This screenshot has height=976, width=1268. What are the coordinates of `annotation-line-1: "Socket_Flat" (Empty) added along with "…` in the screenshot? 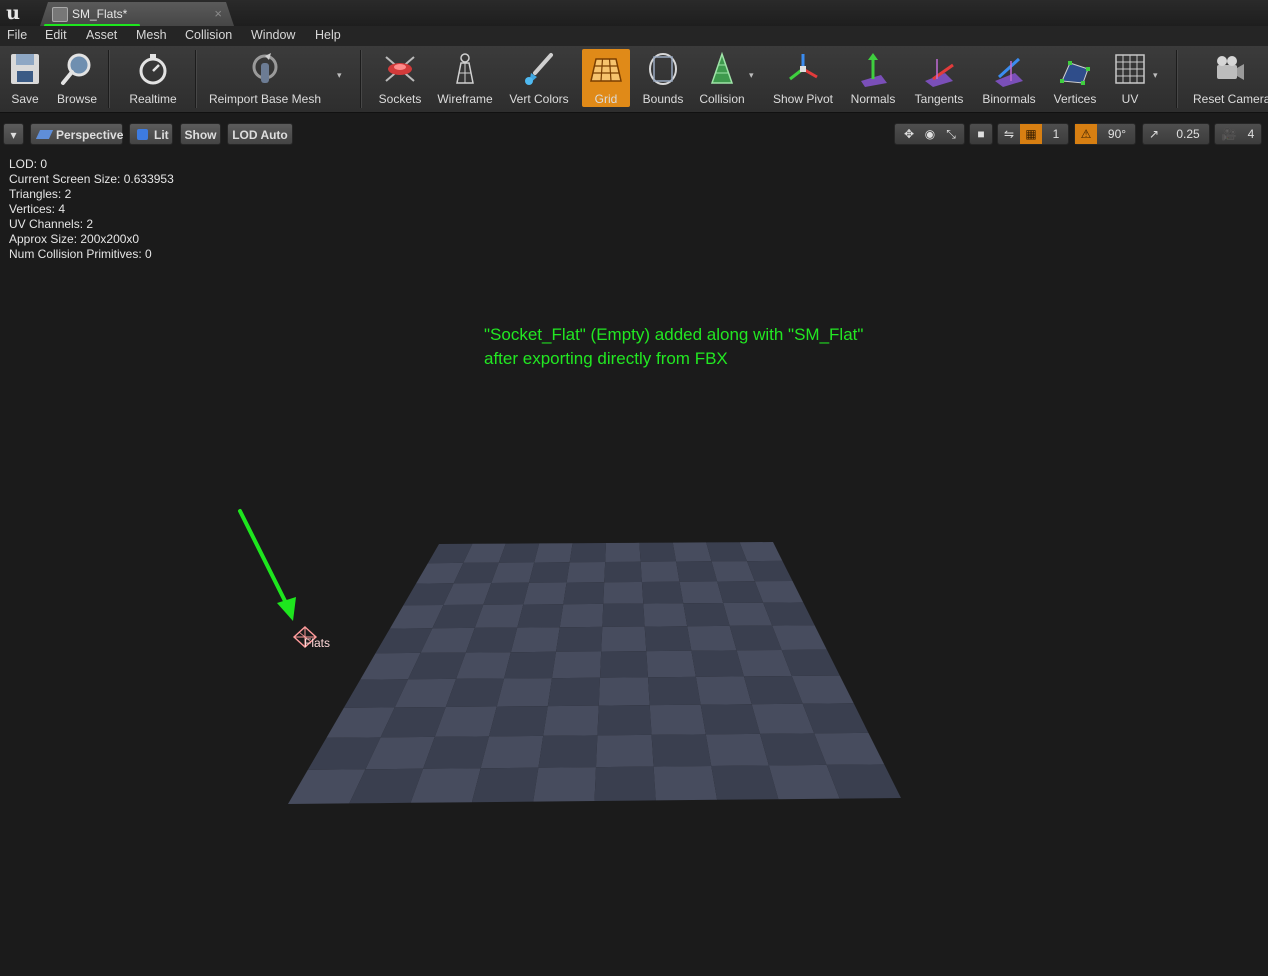 It's located at (674, 334).